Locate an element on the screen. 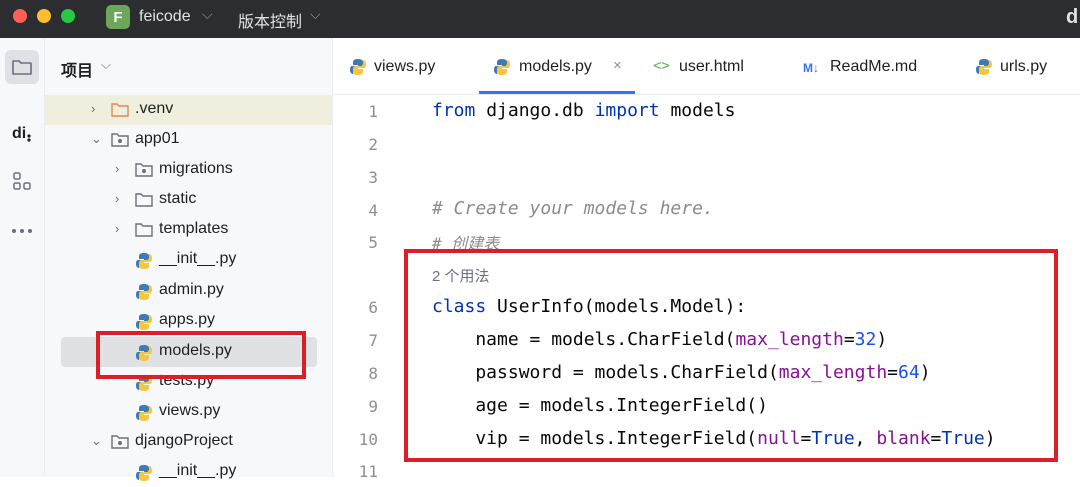 The image size is (1080, 487). line-number: 9 is located at coordinates (373, 406).